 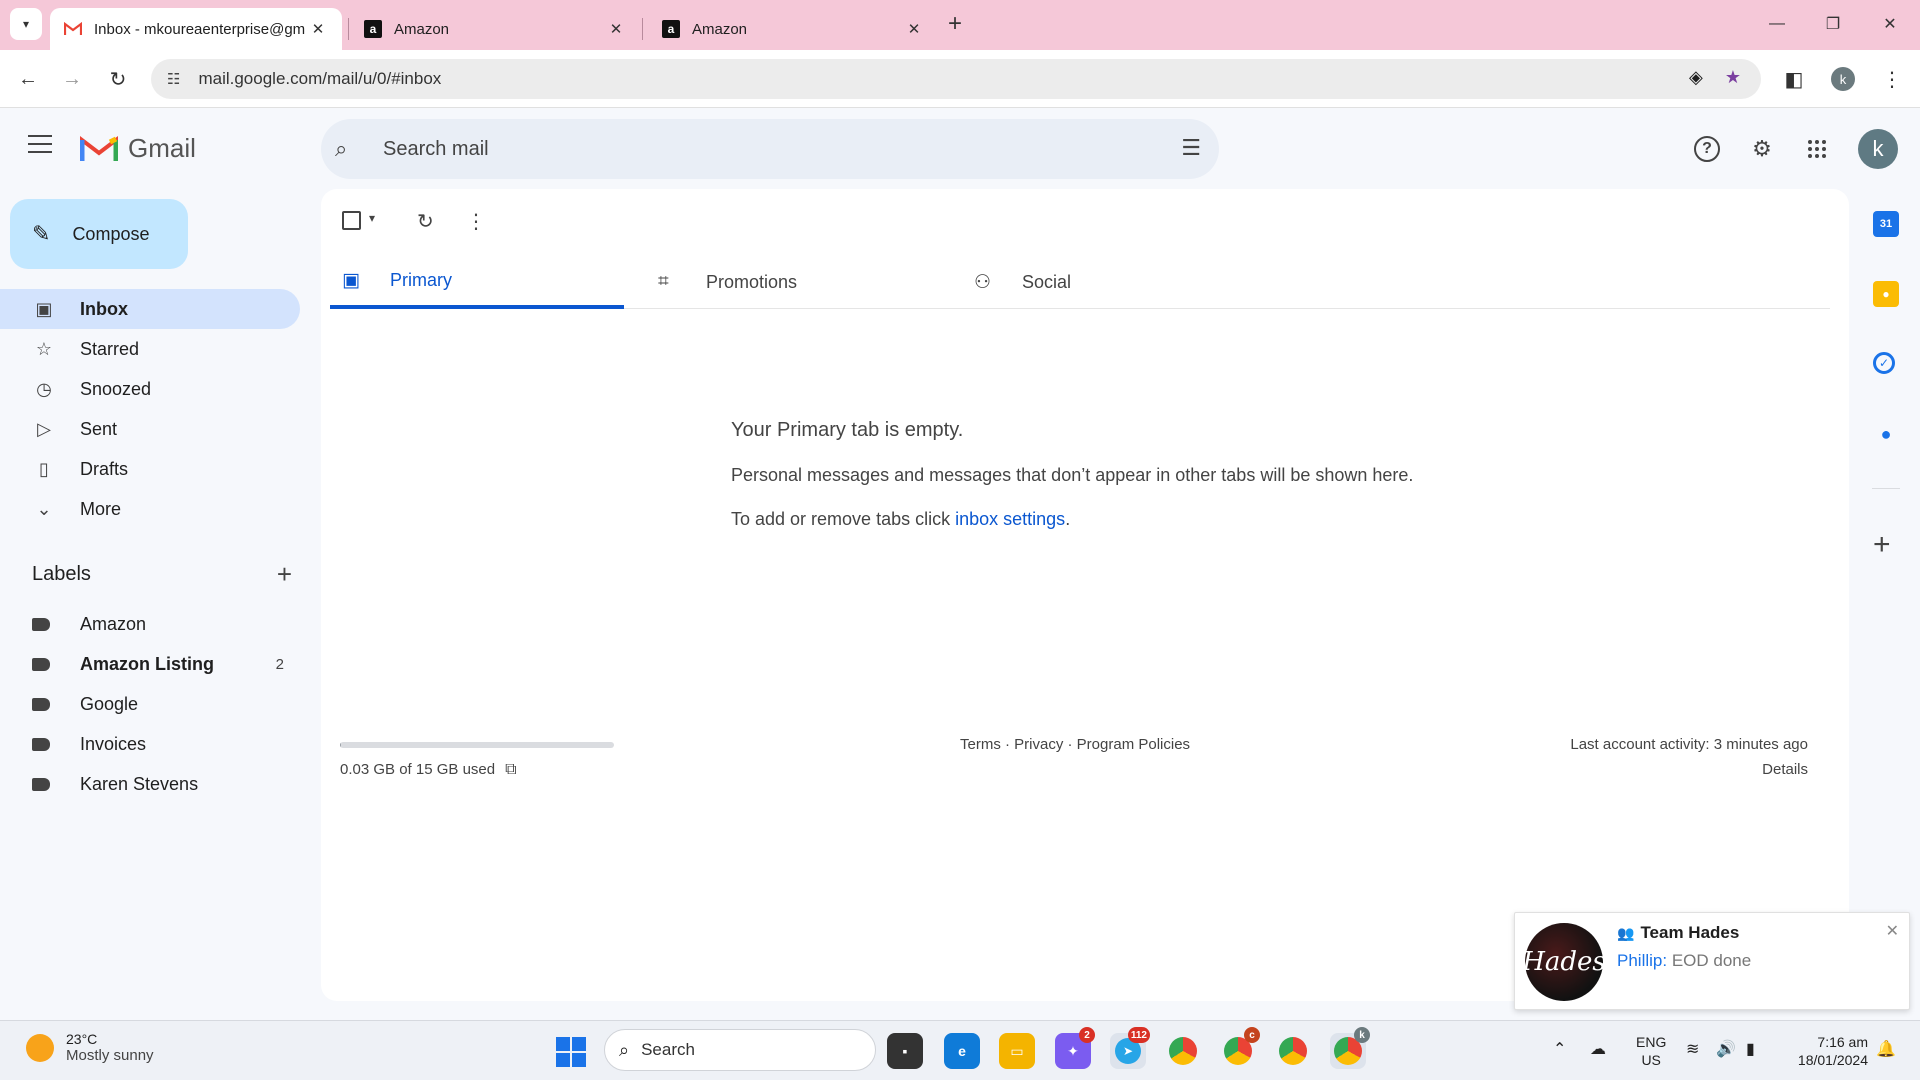 I want to click on taskbar-clock: 7:16 am 18/01/2024, so click(x=1826, y=1051).